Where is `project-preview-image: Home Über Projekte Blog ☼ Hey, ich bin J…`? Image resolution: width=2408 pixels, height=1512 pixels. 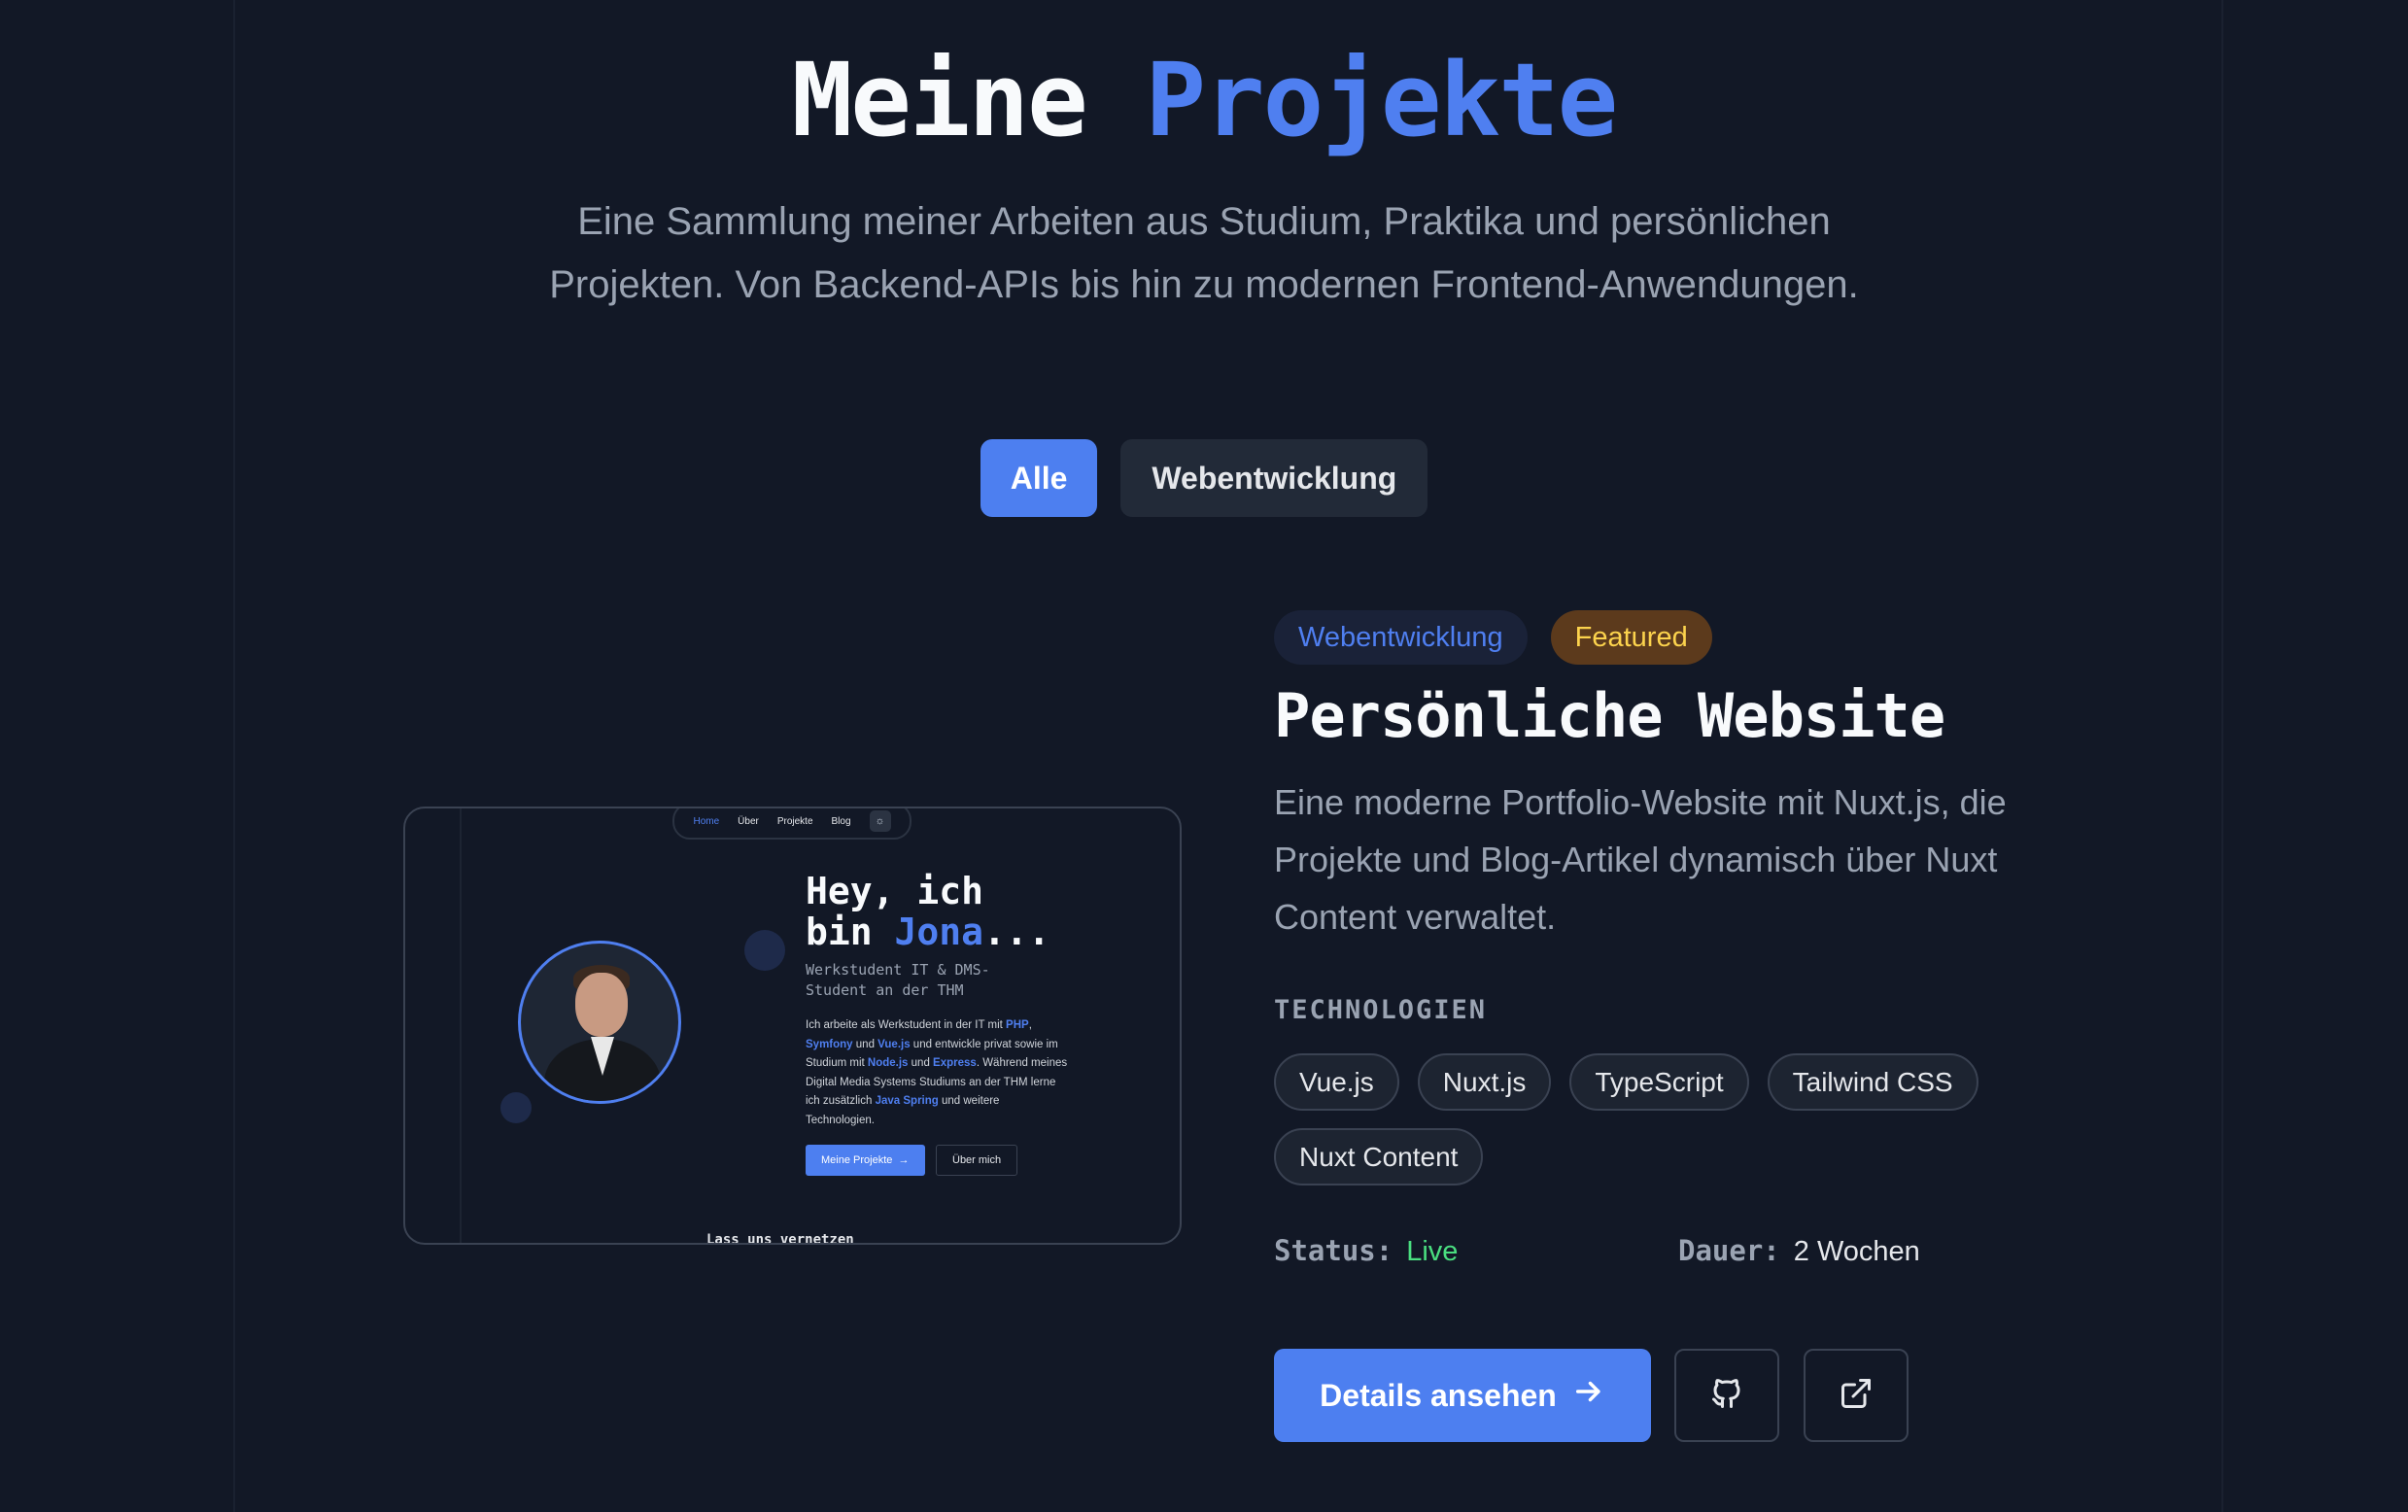
project-preview-image: Home Über Projekte Blog ☼ Hey, ich bin J… is located at coordinates (793, 1026).